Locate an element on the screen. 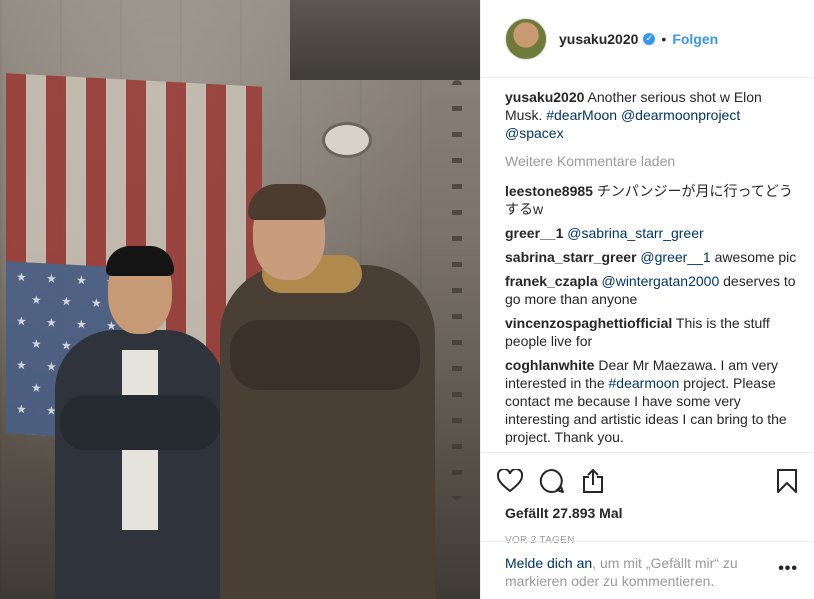 The image size is (814, 599). verified-badge-icon: ✓ is located at coordinates (649, 38).